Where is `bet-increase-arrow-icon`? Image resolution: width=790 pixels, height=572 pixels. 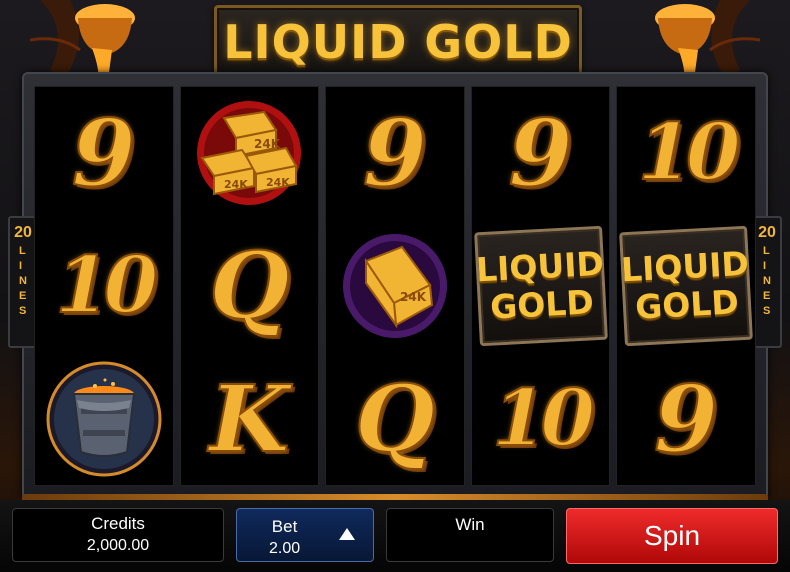
bet-increase-arrow-icon is located at coordinates (347, 534).